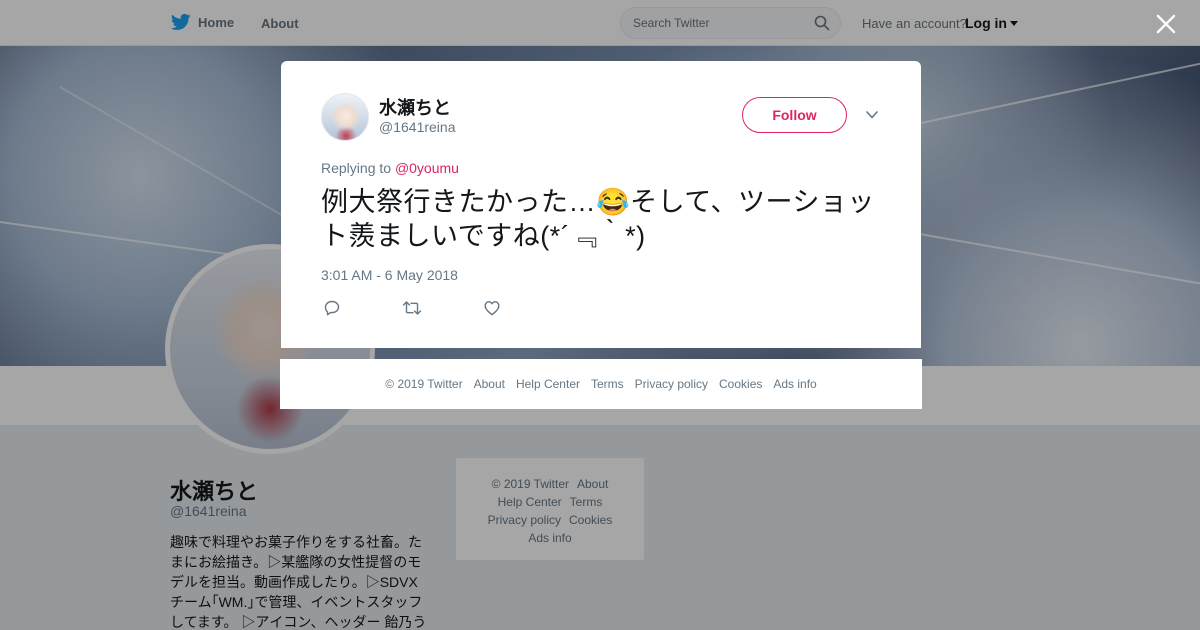  What do you see at coordinates (740, 384) in the screenshot?
I see `footer-cookies-link: Cookies` at bounding box center [740, 384].